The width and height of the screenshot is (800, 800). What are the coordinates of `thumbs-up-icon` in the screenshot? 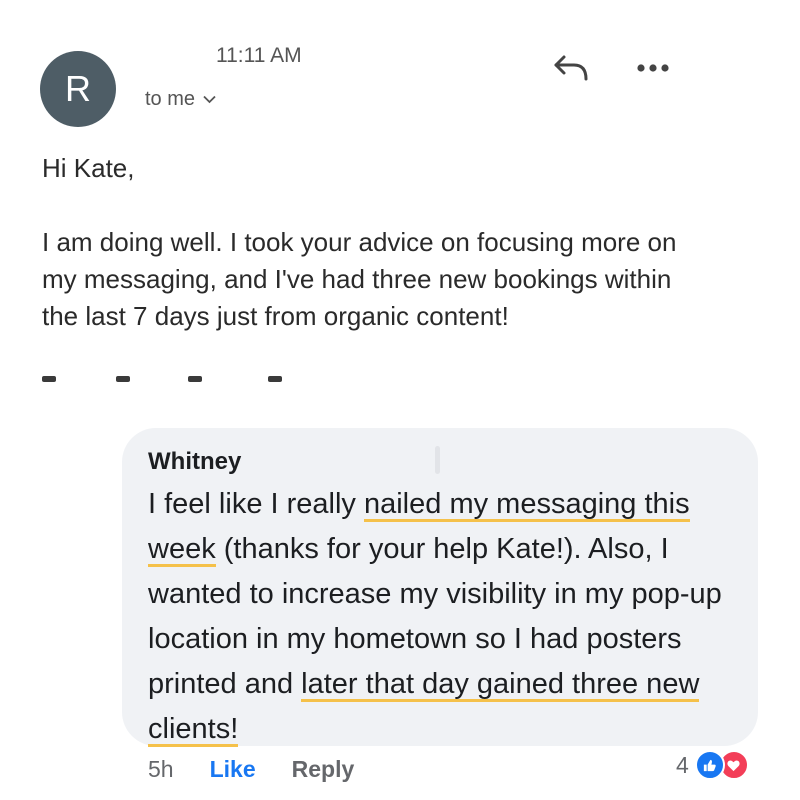 It's located at (709, 765).